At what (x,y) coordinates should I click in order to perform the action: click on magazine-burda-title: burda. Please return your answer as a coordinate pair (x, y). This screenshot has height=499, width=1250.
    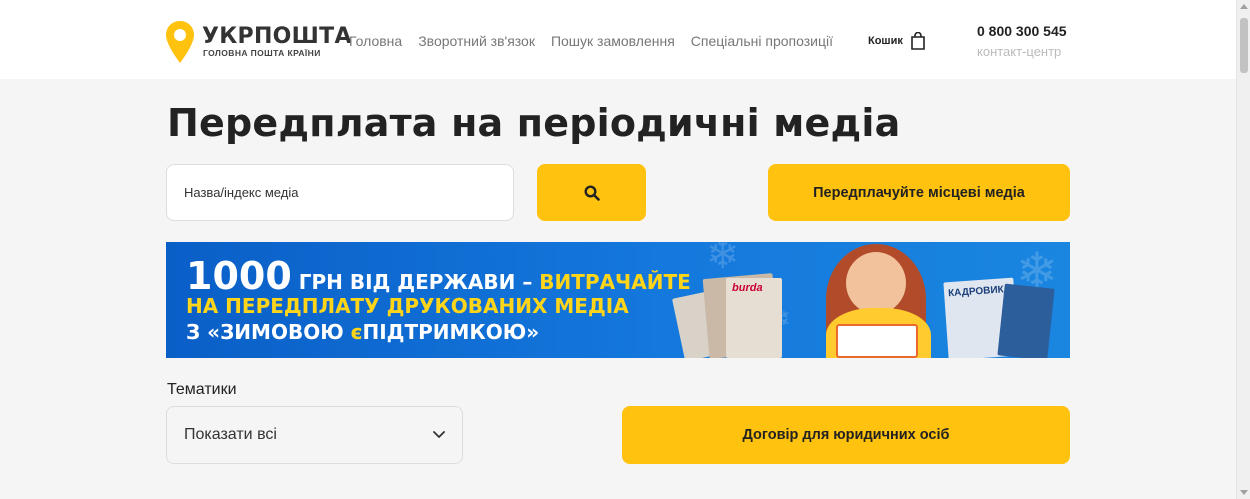
    Looking at the image, I should click on (747, 288).